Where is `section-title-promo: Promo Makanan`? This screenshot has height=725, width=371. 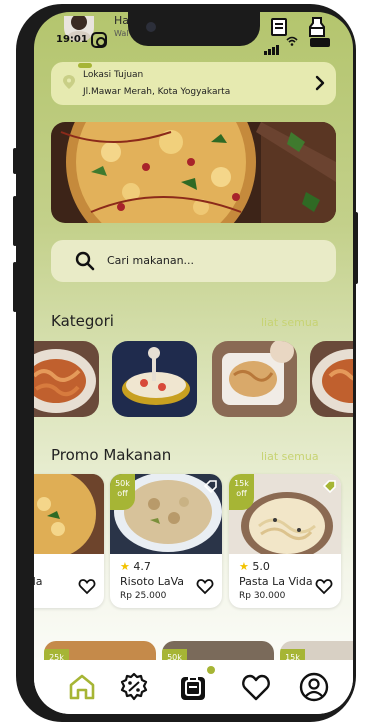
section-title-promo: Promo Makanan is located at coordinates (111, 455).